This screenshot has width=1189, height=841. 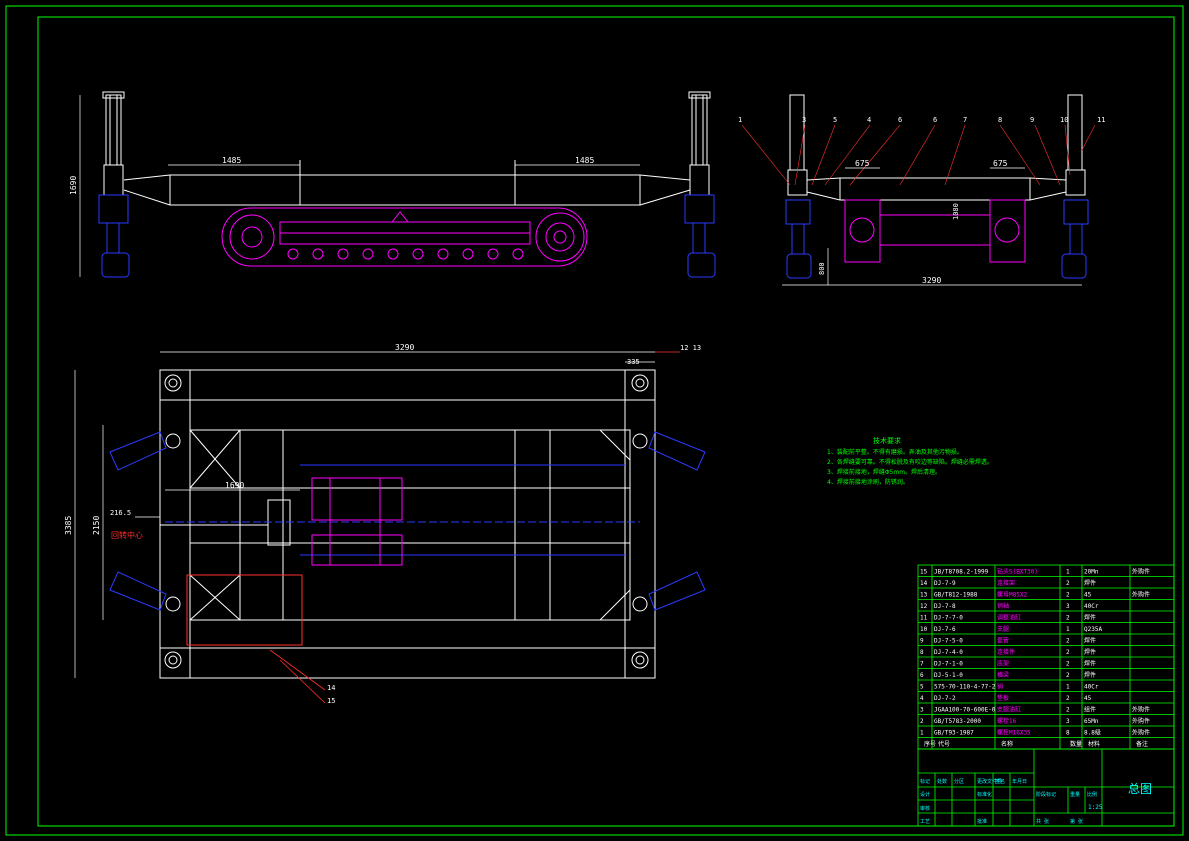 What do you see at coordinates (1068, 710) in the screenshot?
I see `bom-cell-r13-c4: 2` at bounding box center [1068, 710].